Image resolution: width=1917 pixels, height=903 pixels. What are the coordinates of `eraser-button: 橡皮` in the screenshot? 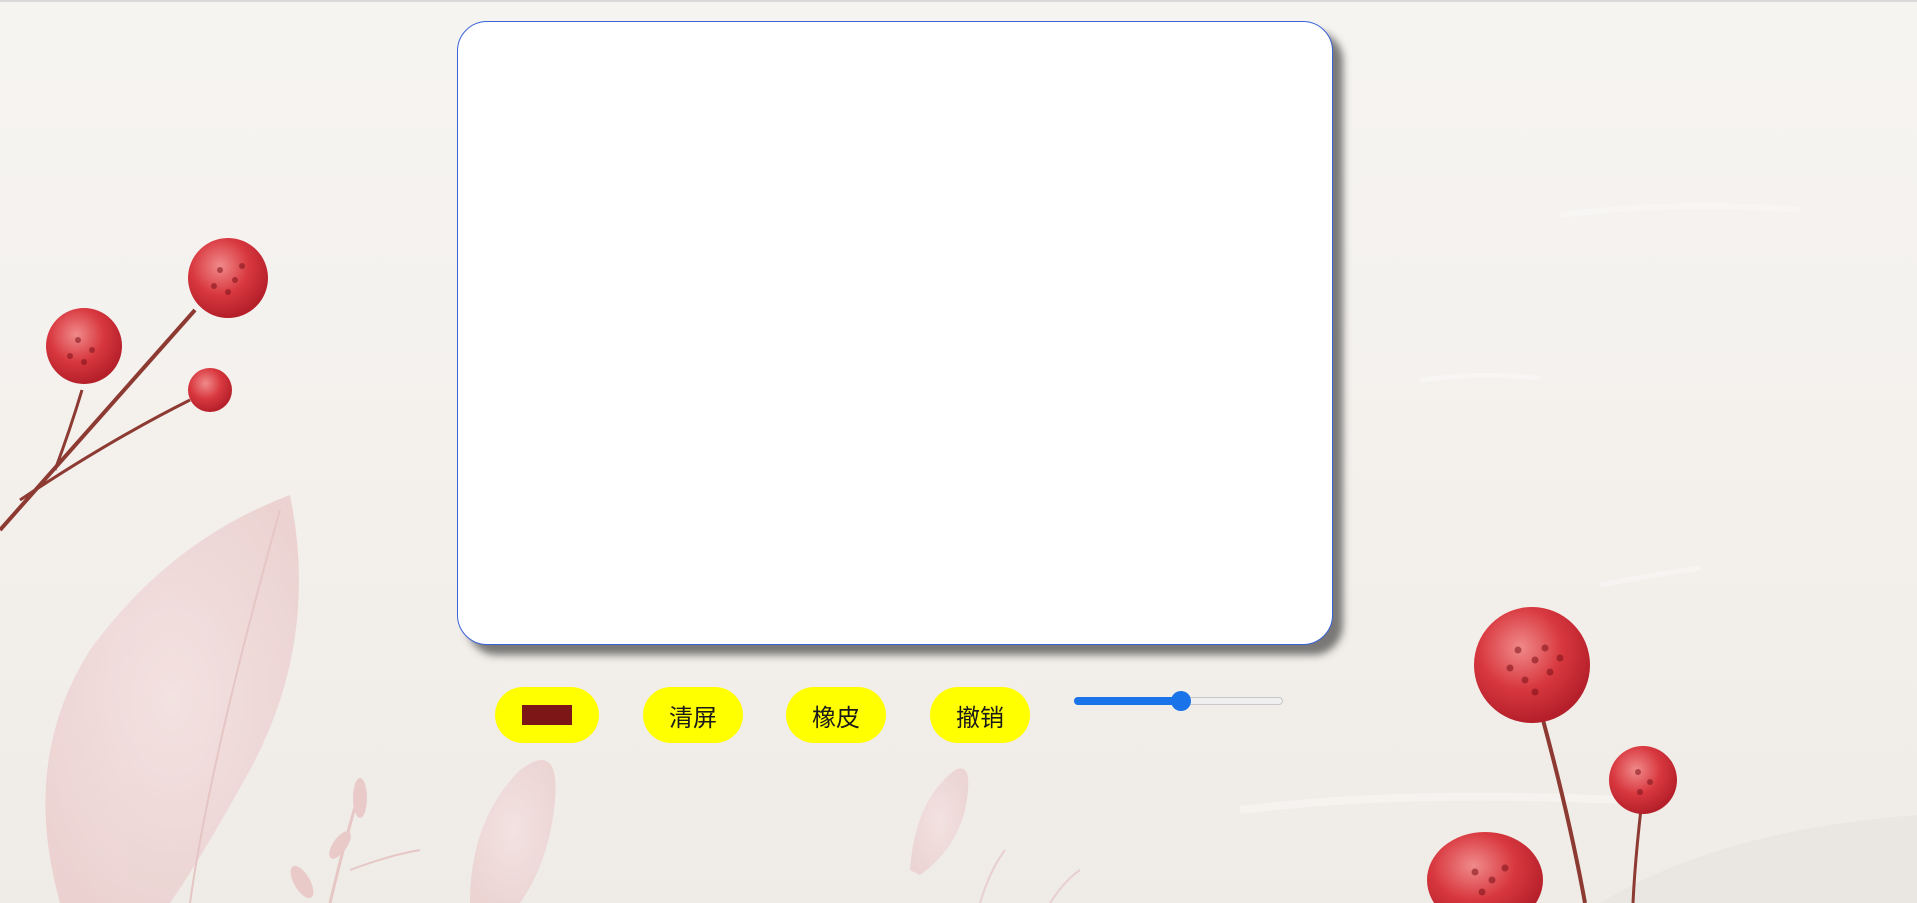 It's located at (836, 715).